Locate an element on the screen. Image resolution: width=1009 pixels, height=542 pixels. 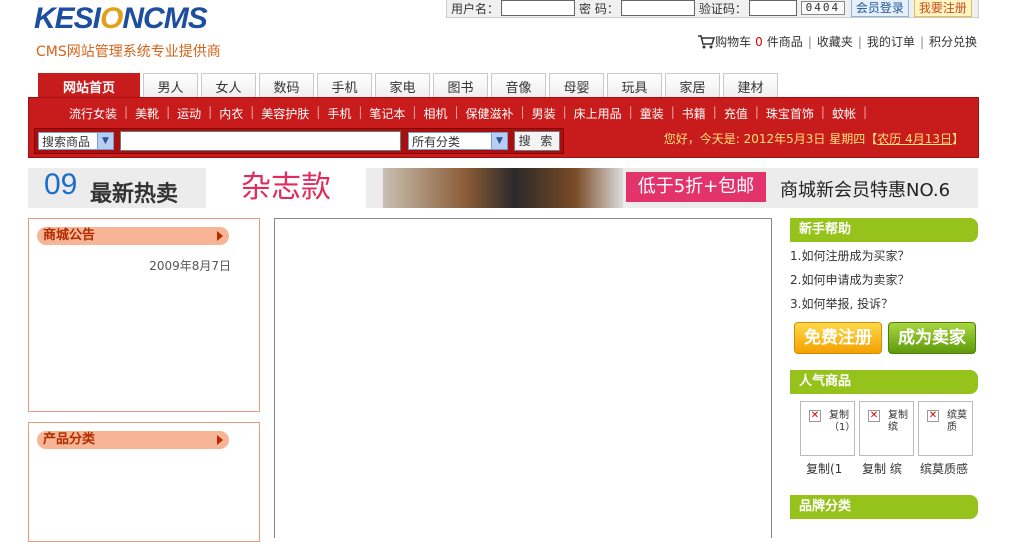
product-thumbnail: ✕ 缤莫质 is located at coordinates (945, 428).